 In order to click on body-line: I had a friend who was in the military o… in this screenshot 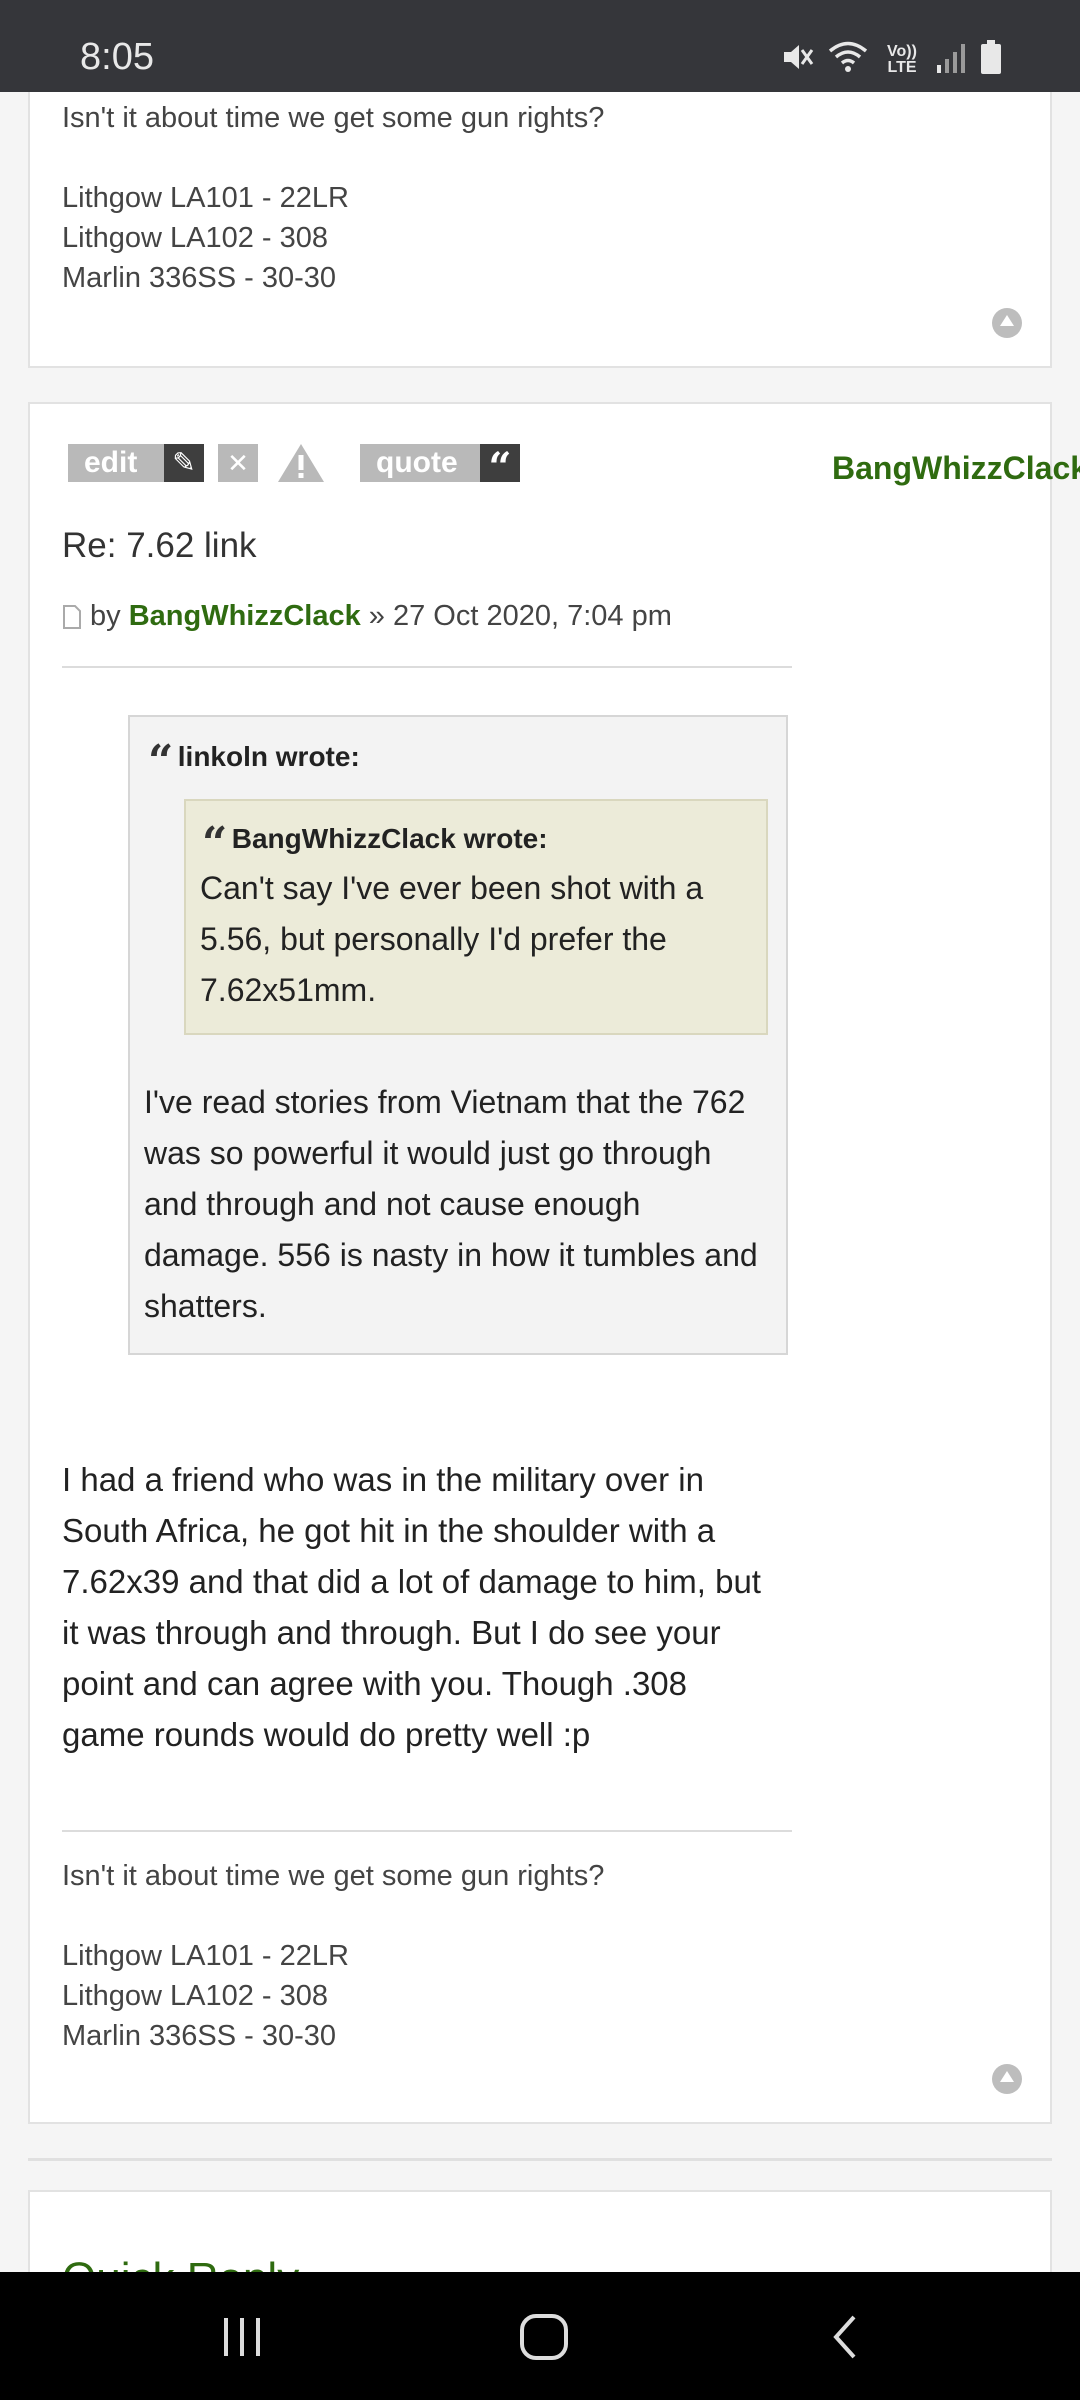, I will do `click(383, 1479)`.